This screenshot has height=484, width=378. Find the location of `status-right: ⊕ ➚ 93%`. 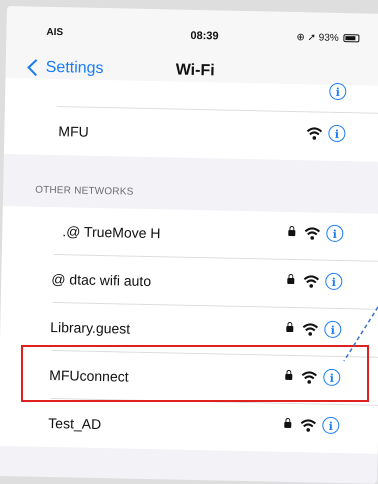

status-right: ⊕ ➚ 93% is located at coordinates (328, 38).